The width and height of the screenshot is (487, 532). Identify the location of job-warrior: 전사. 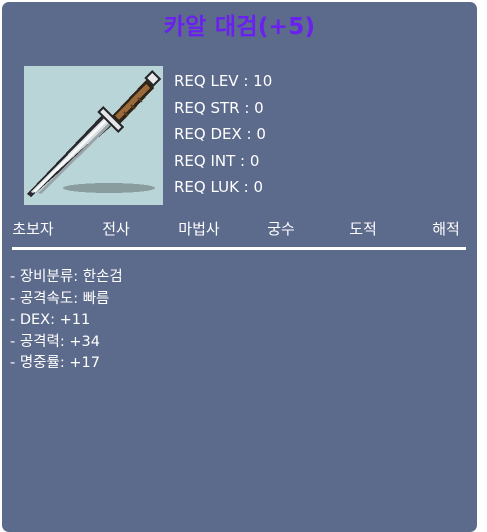
(116, 229).